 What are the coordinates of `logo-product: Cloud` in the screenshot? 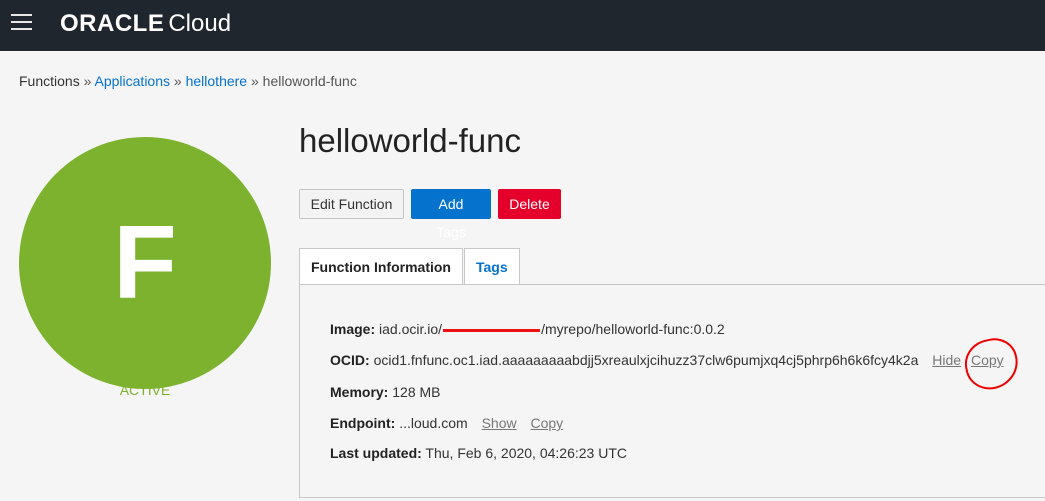 It's located at (200, 23).